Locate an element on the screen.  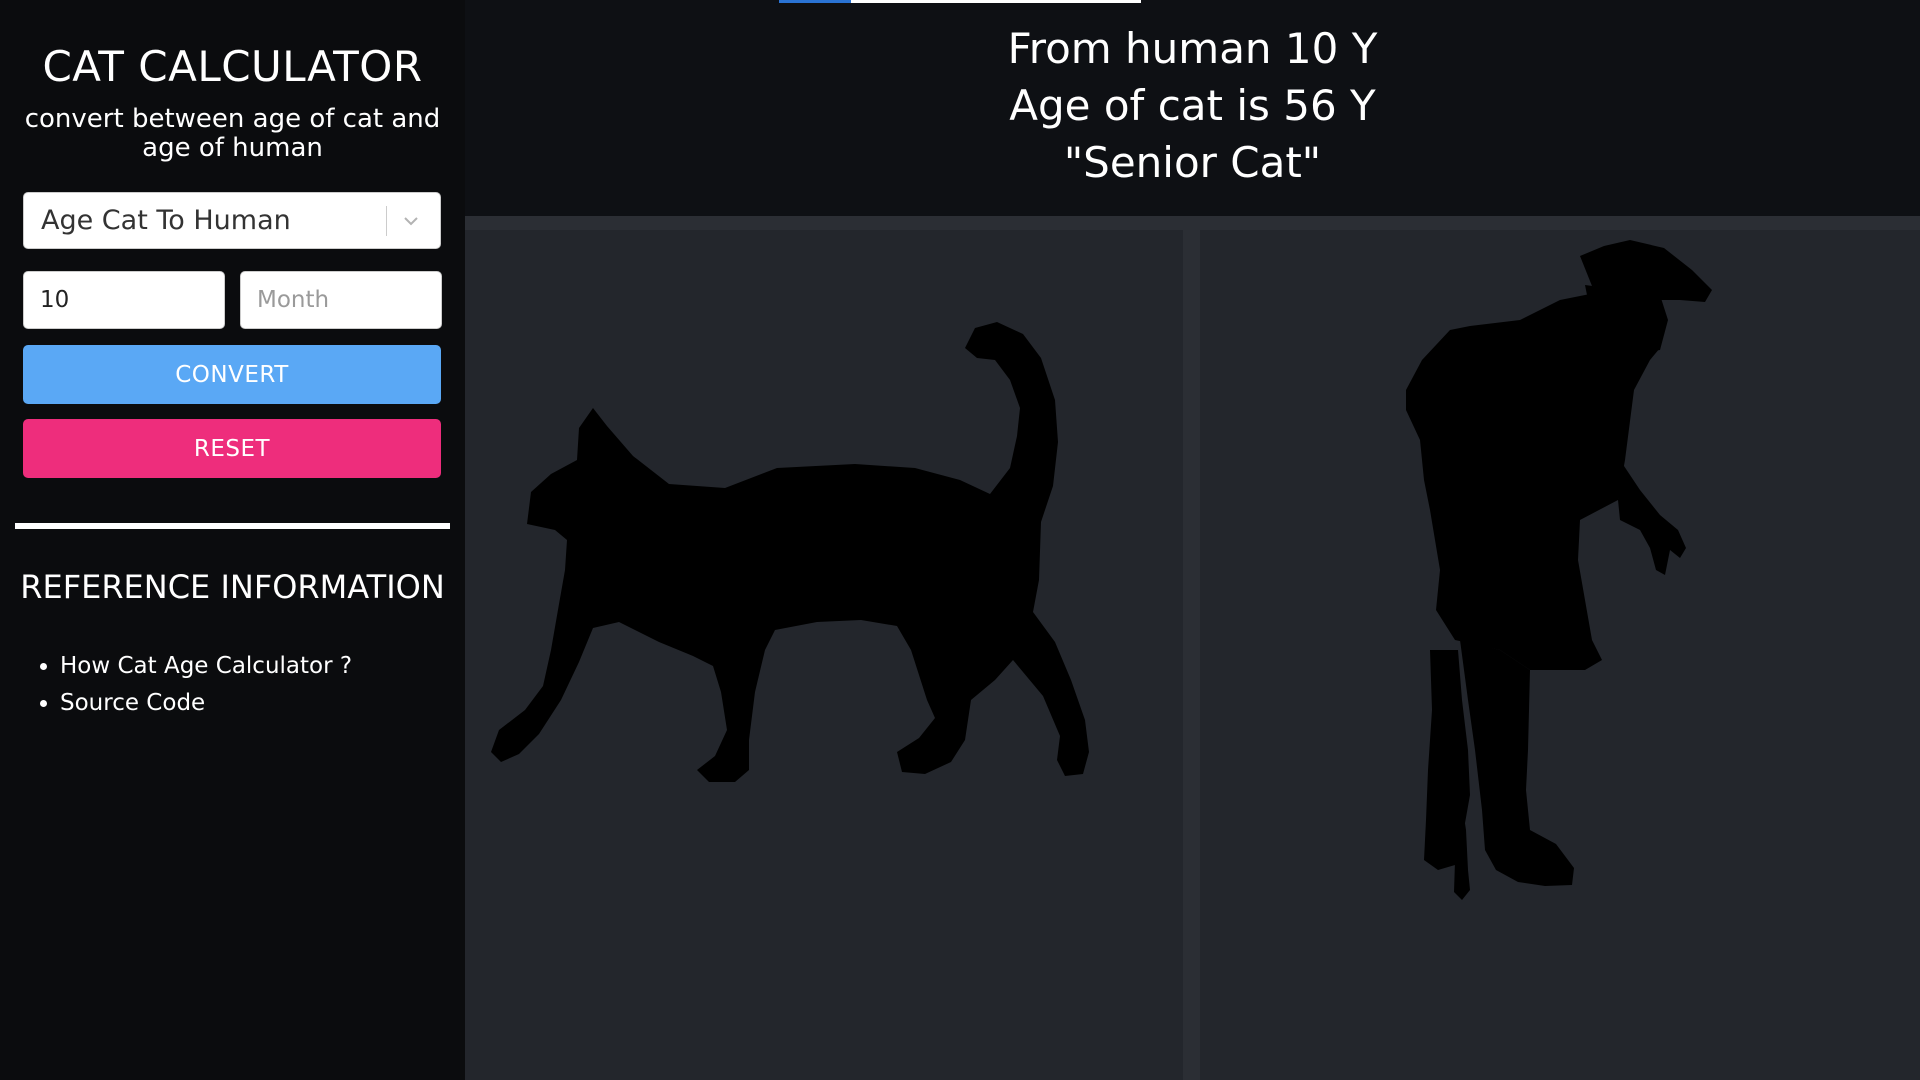
reference-link-label: Source Code is located at coordinates (133, 703).